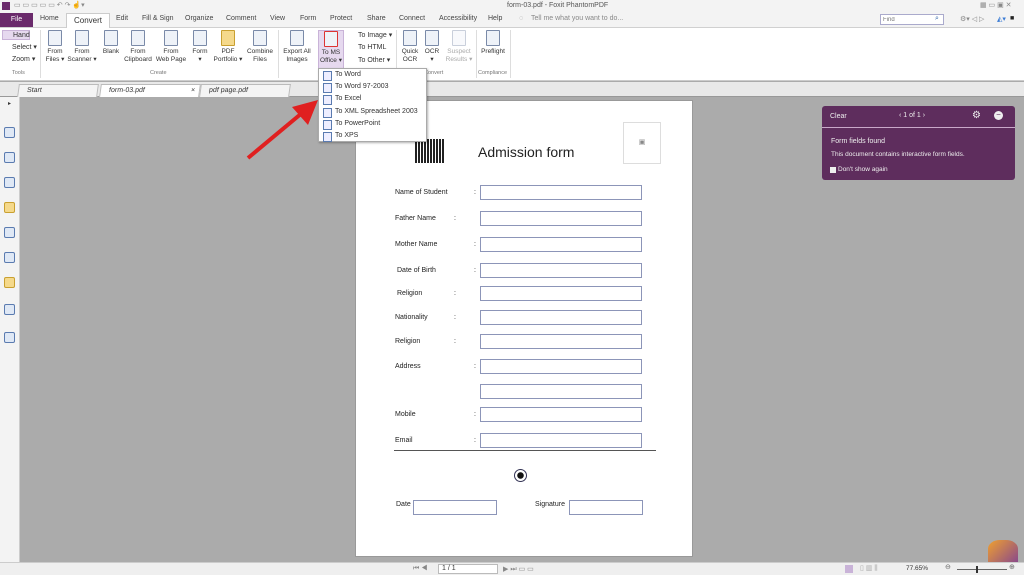 The width and height of the screenshot is (1024, 575). I want to click on tab-help: Help, so click(495, 18).